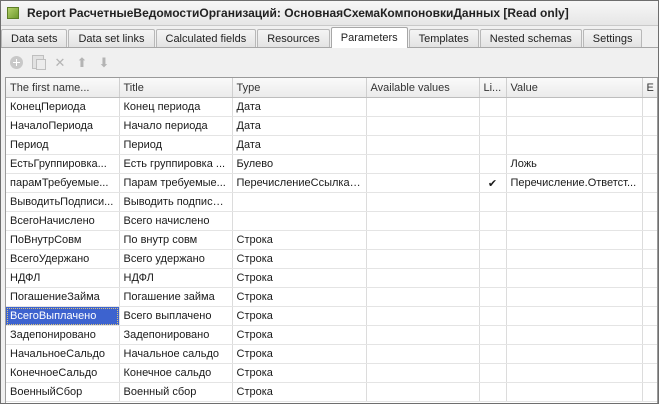 The height and width of the screenshot is (404, 659). I want to click on table-row: КонецПериода Конец периода Дата, so click(331, 107).